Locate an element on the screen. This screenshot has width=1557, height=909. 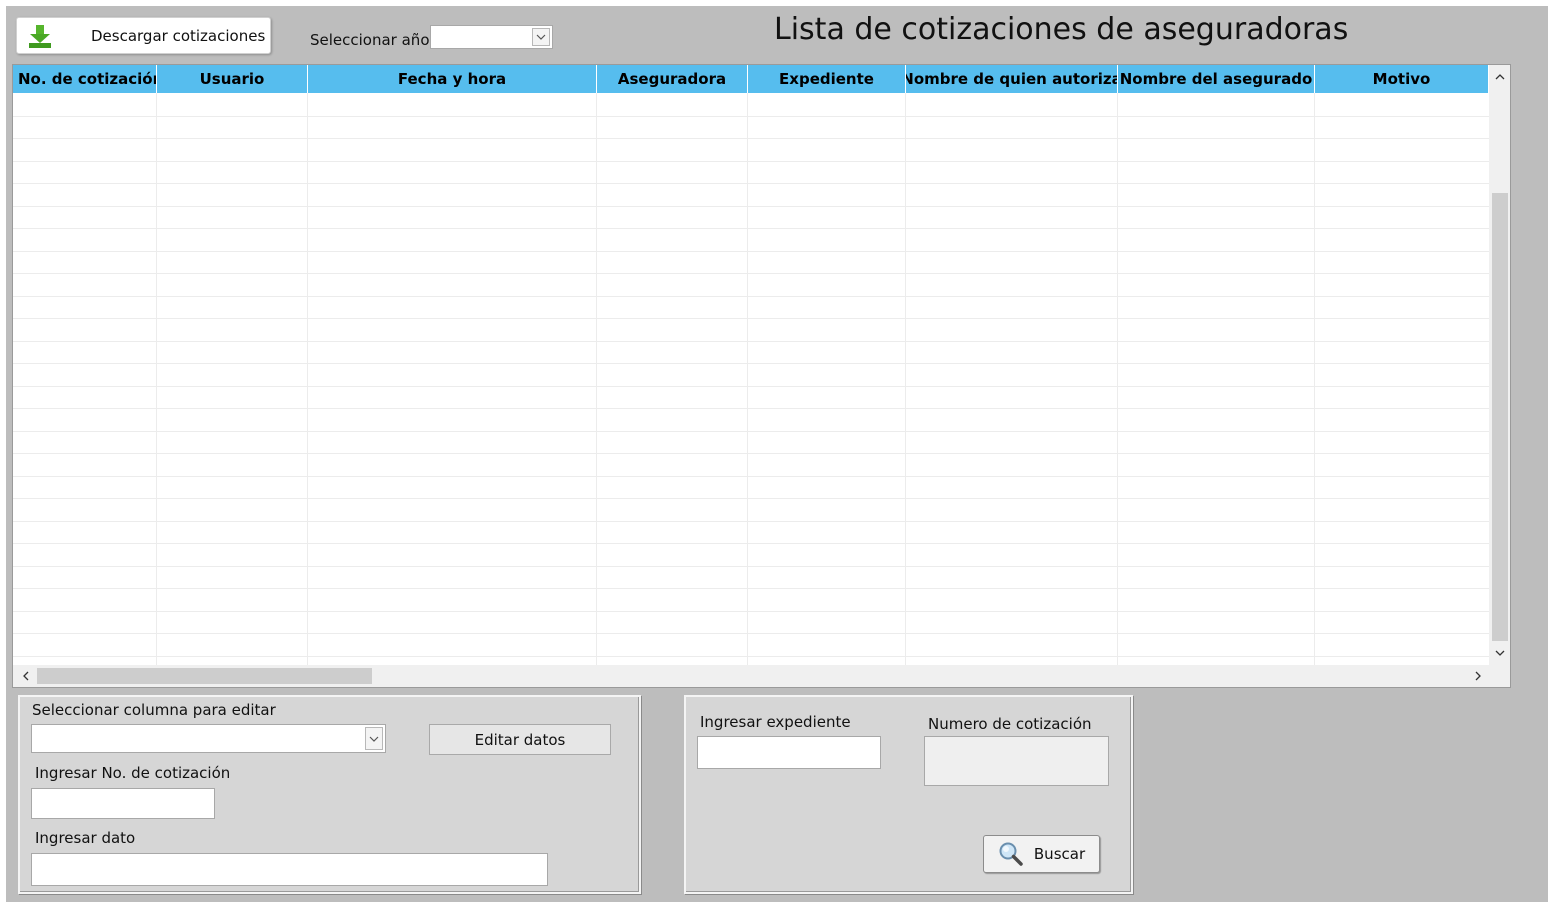
search-button: Buscar is located at coordinates (1041, 854).